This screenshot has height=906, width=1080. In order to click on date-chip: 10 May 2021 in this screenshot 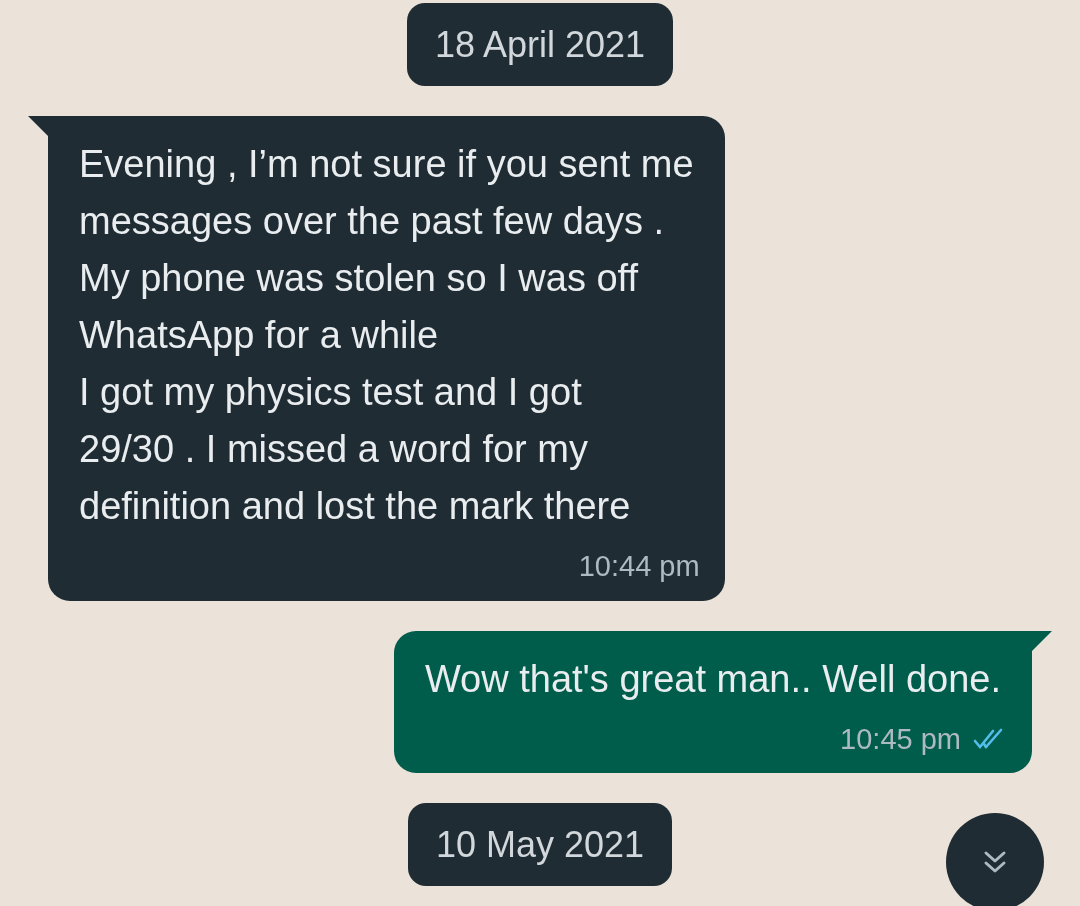, I will do `click(540, 844)`.